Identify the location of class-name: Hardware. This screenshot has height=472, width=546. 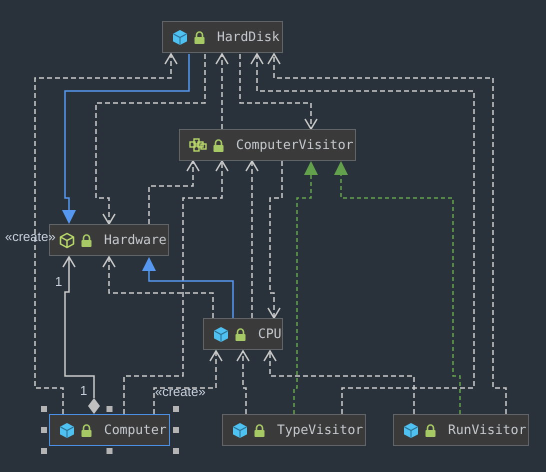
(135, 240).